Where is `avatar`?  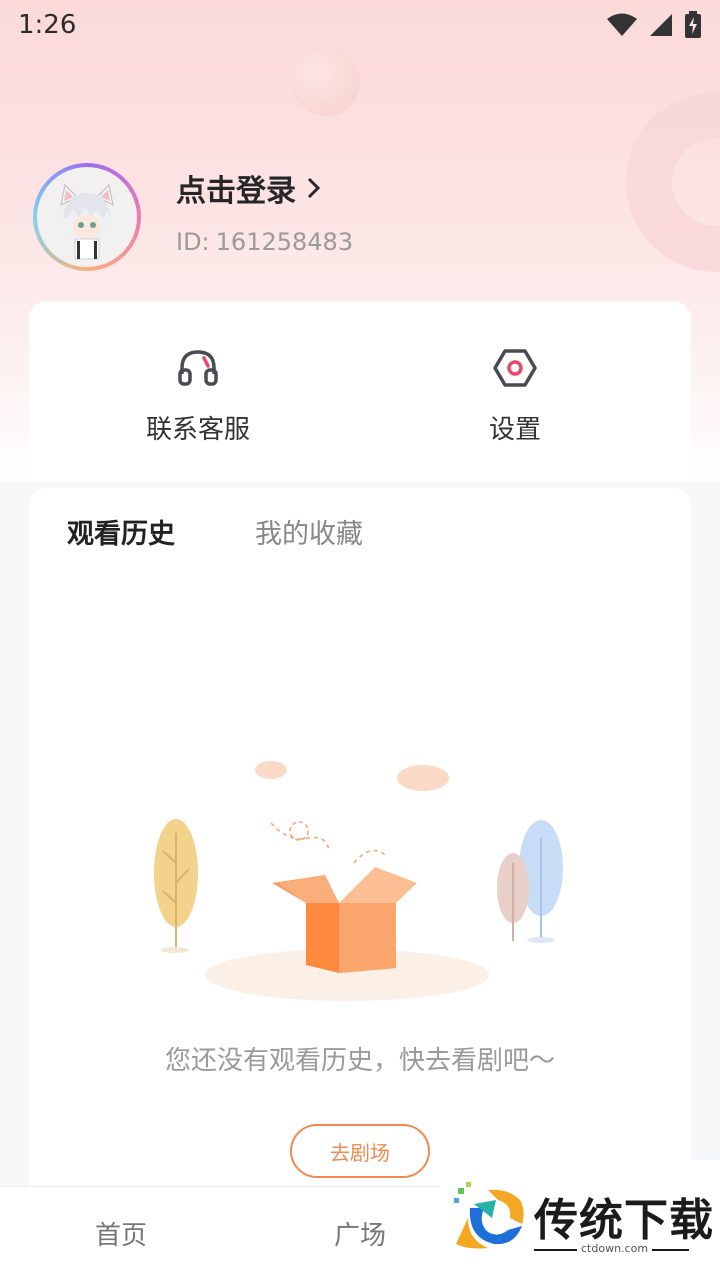 avatar is located at coordinates (87, 217).